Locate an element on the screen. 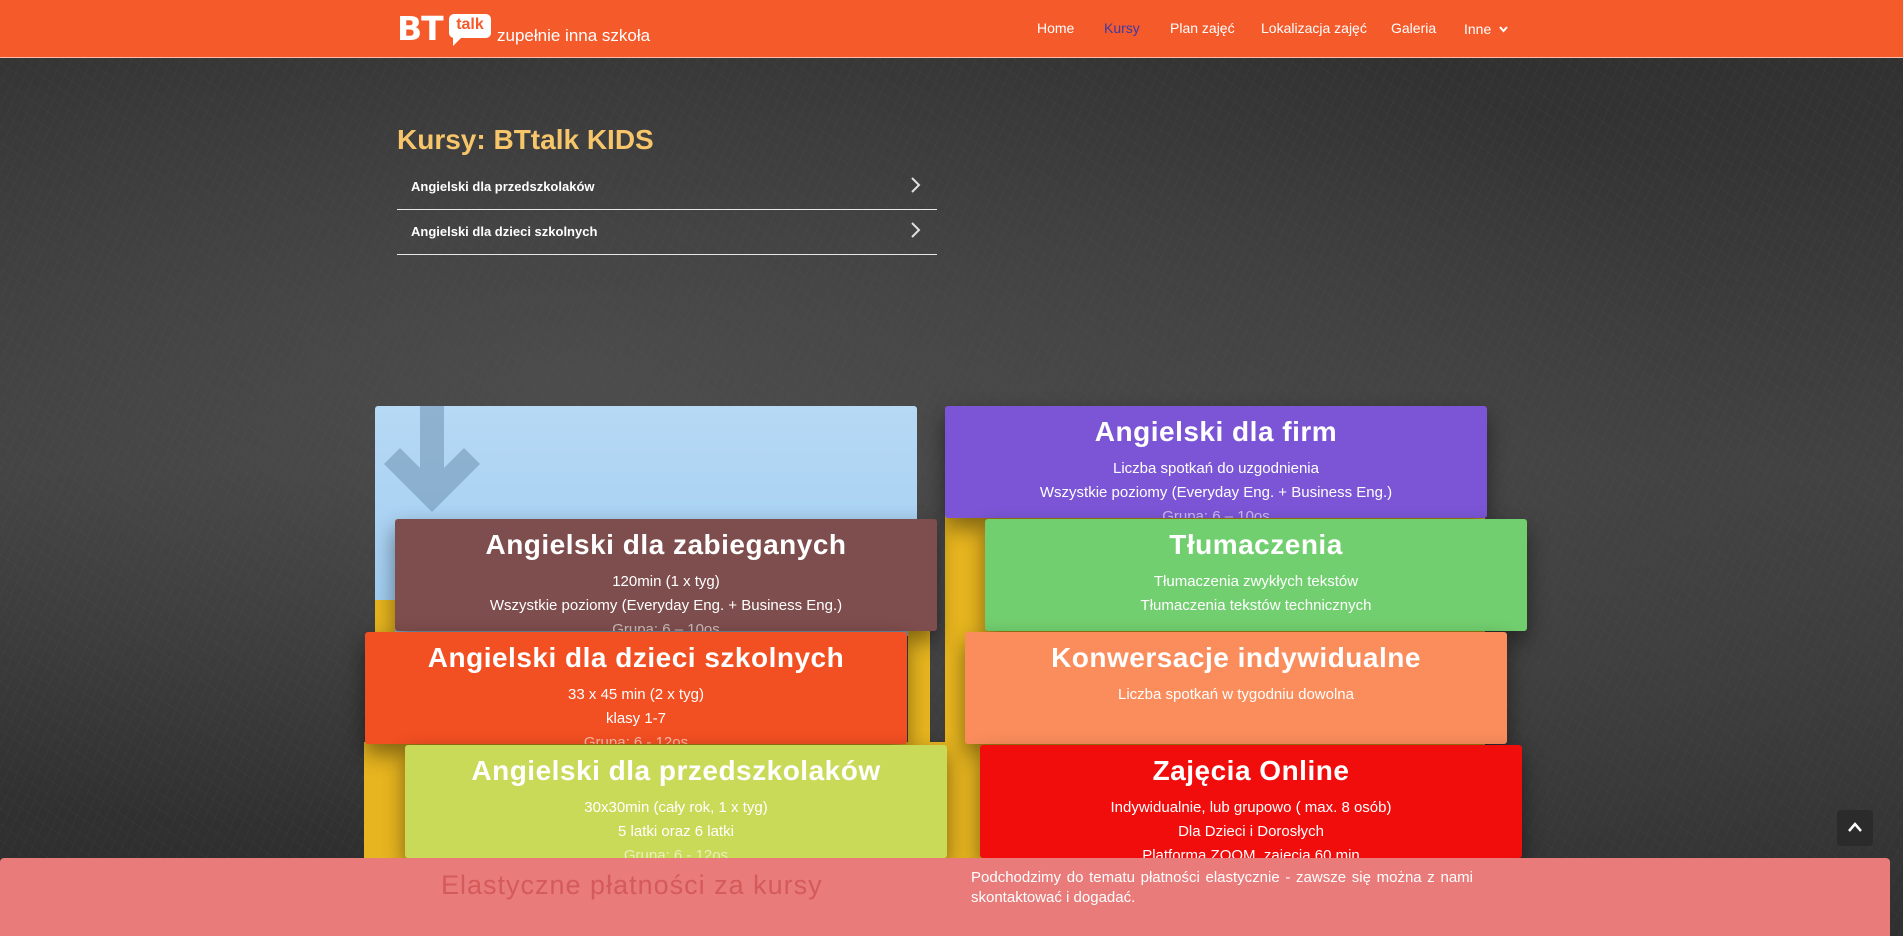  payment-banner is located at coordinates (945, 897).